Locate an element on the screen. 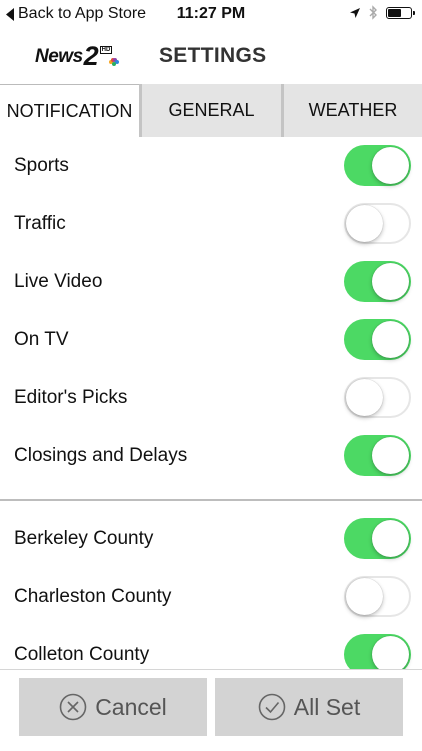 The height and width of the screenshot is (751, 422). tab-weather: WEATHER is located at coordinates (353, 110).